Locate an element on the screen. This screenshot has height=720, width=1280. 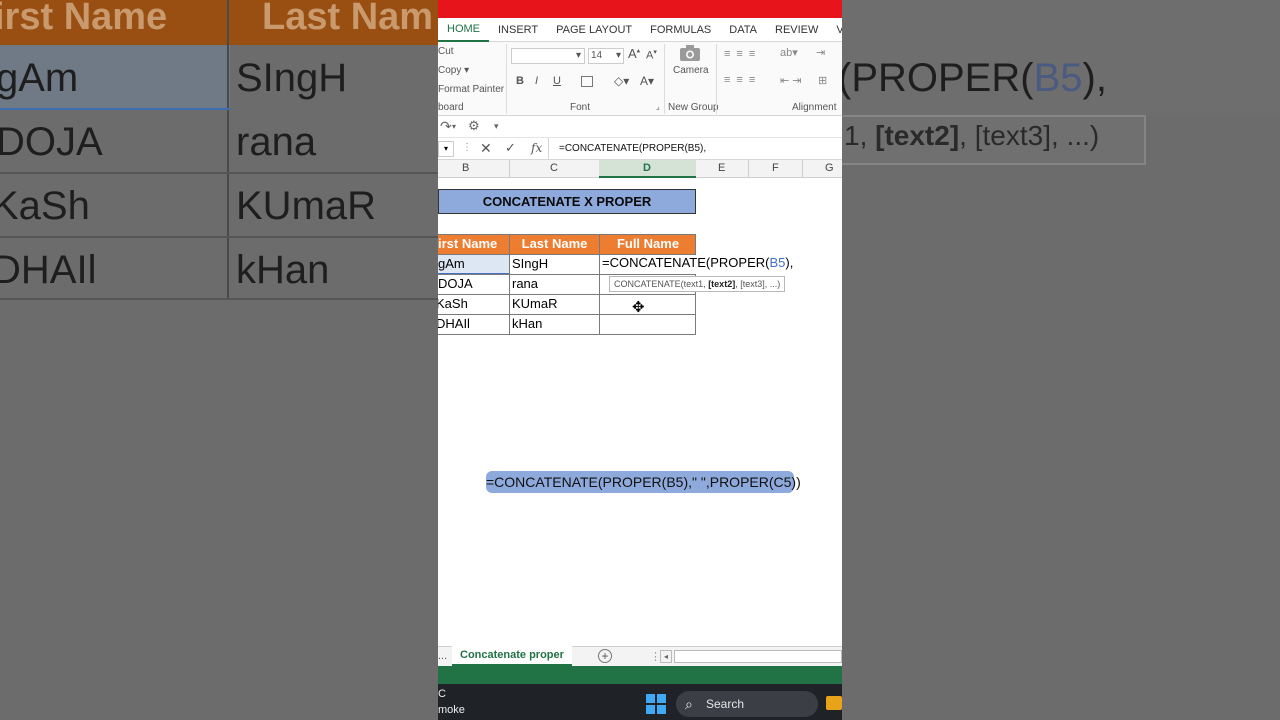
horizontal-scrollbar is located at coordinates (758, 656).